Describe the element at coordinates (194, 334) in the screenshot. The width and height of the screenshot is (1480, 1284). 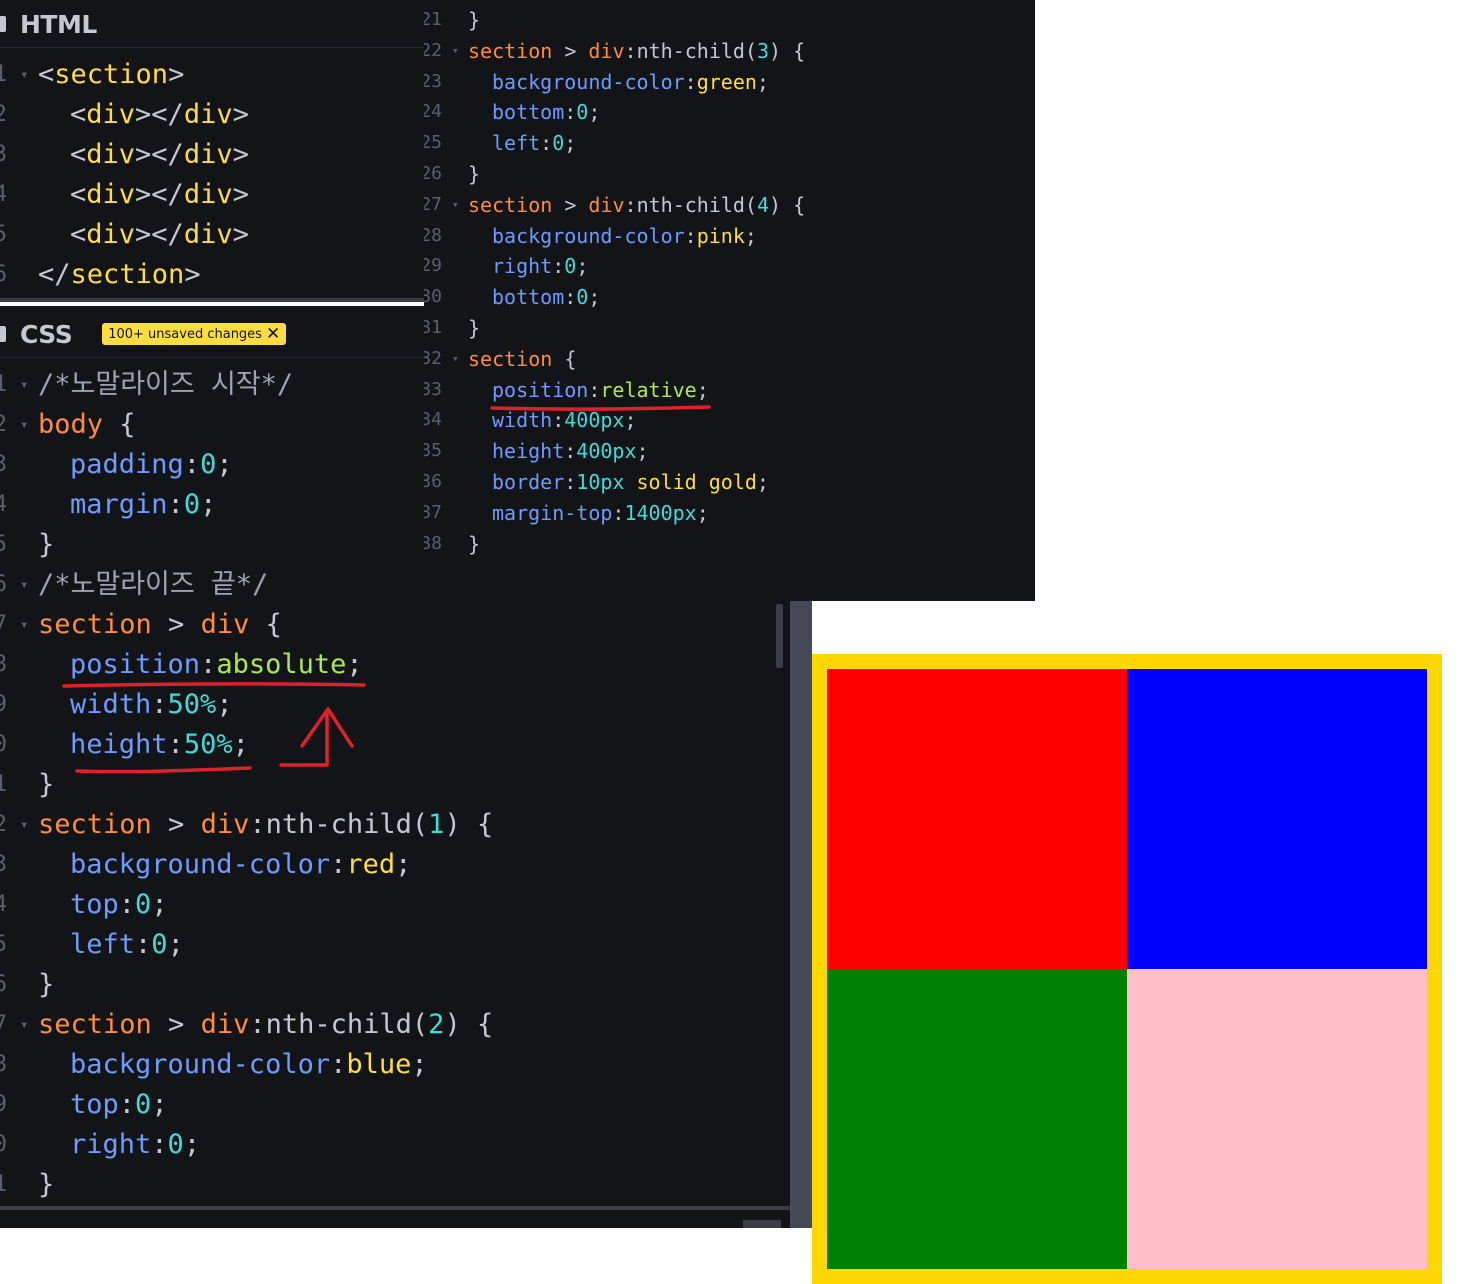
I see `unsaved-changes-badge: 100+ unsaved changes ✕` at that location.